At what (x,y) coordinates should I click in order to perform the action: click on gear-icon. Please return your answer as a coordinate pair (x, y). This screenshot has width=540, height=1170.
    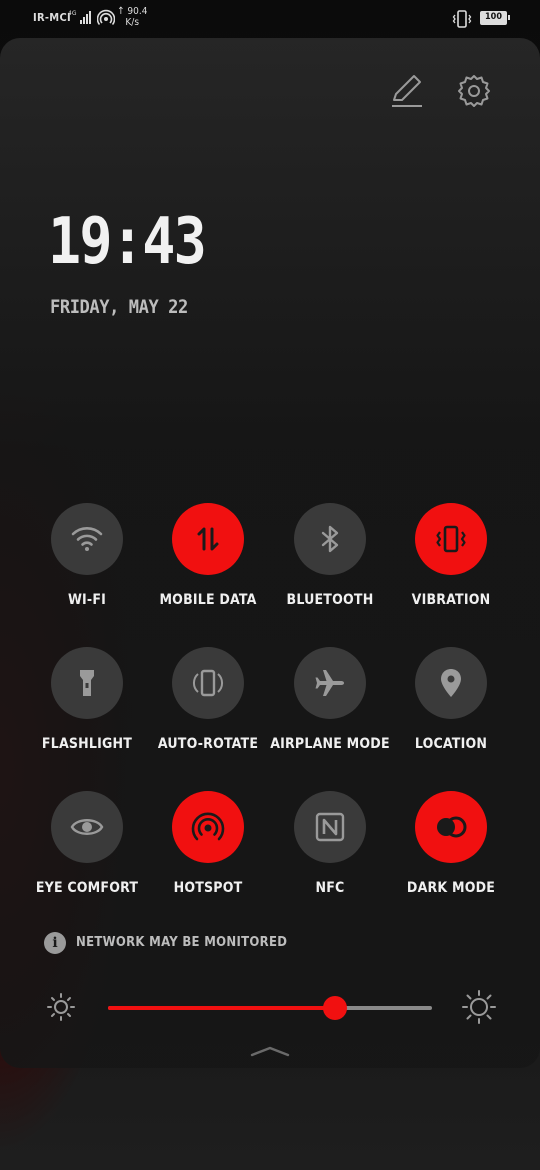
    Looking at the image, I should click on (474, 91).